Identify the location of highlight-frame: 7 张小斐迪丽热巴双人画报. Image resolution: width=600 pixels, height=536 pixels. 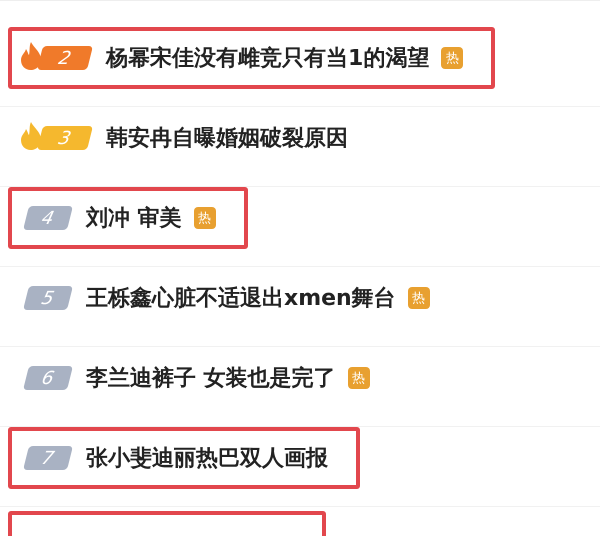
(184, 458).